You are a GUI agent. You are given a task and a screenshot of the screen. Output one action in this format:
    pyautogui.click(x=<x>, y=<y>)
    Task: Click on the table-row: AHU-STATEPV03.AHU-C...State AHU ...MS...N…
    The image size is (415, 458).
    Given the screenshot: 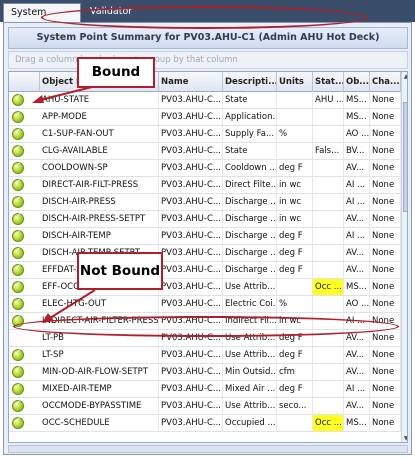 What is the action you would take?
    pyautogui.click(x=205, y=100)
    